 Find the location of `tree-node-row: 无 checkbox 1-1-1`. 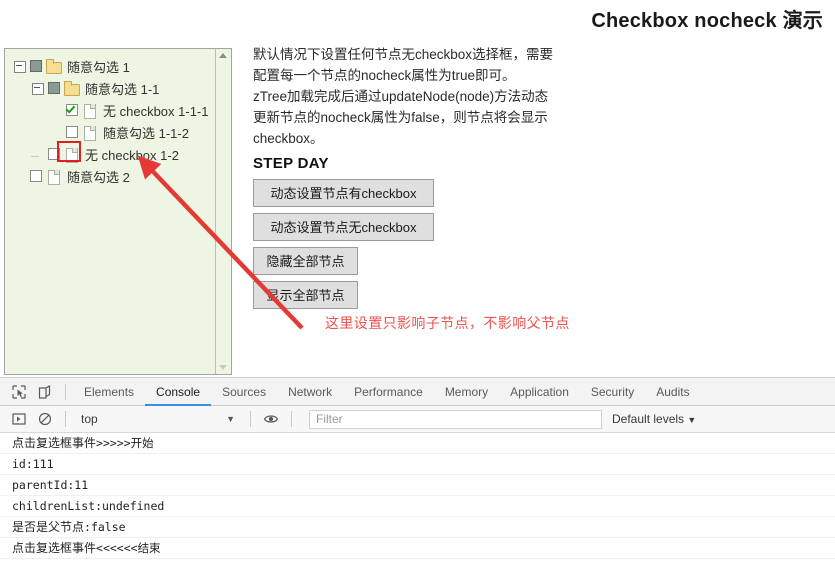

tree-node-row: 无 checkbox 1-1-1 is located at coordinates (118, 110).